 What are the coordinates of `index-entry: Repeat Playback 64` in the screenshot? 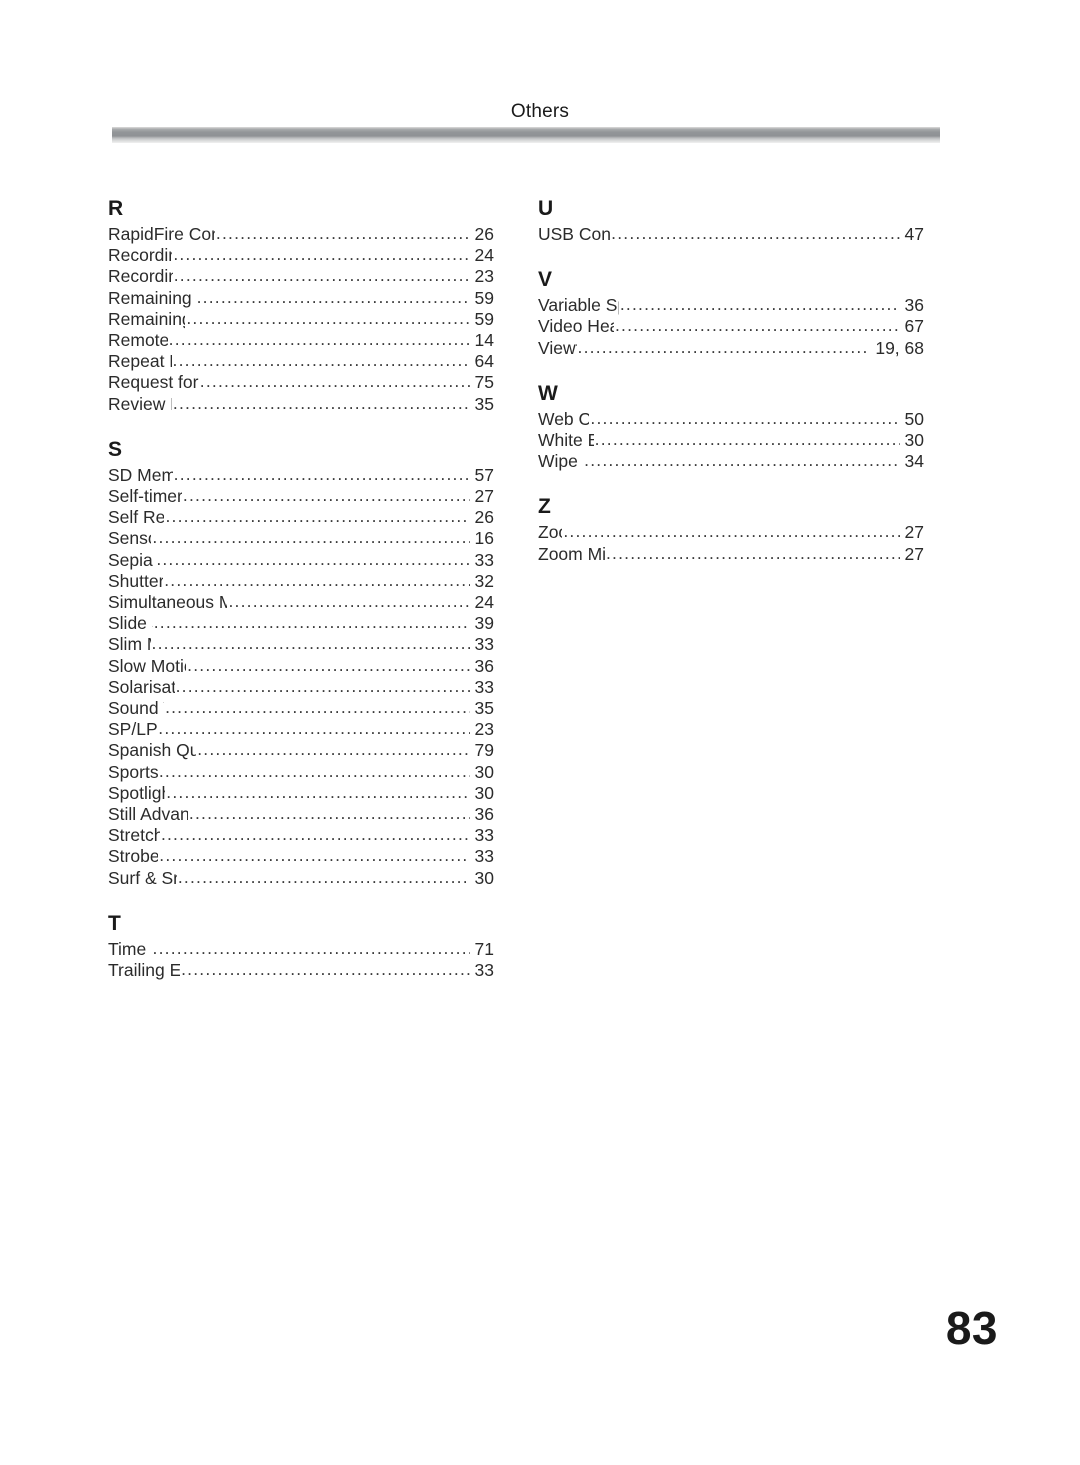 It's located at (301, 361).